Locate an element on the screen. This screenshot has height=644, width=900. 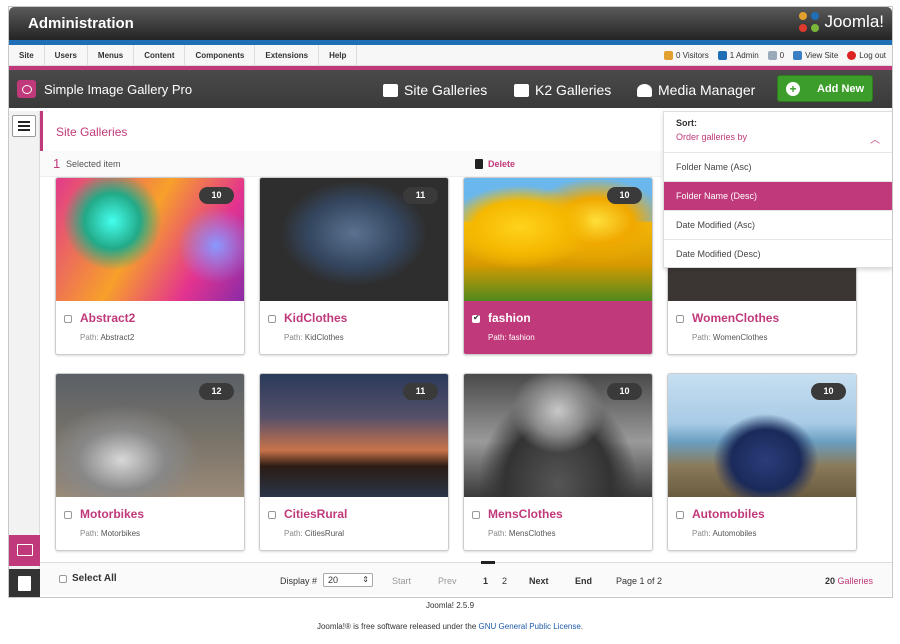
gallery-name: WomenClothes is located at coordinates (735, 318).